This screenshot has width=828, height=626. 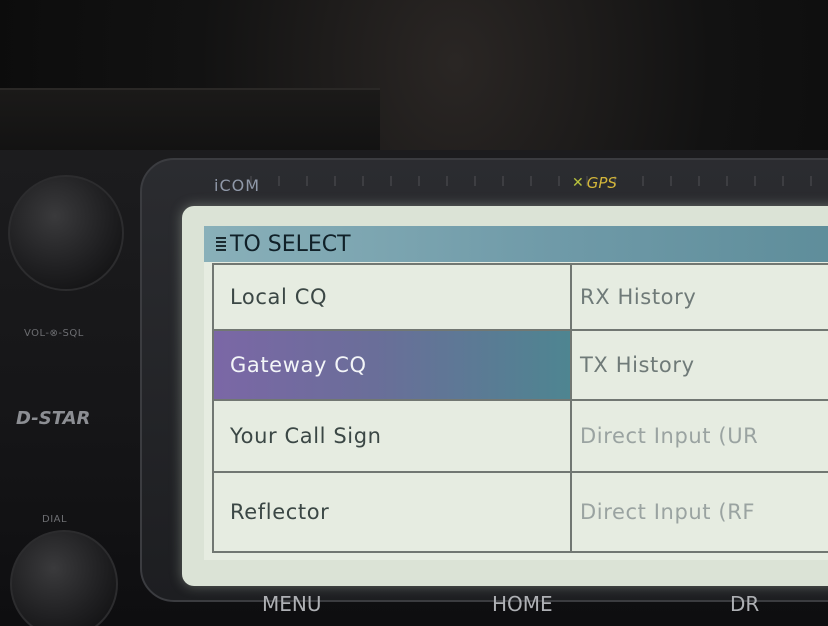 I want to click on menu-item-direct-input-ur: Direct Input (UR, so click(x=700, y=435).